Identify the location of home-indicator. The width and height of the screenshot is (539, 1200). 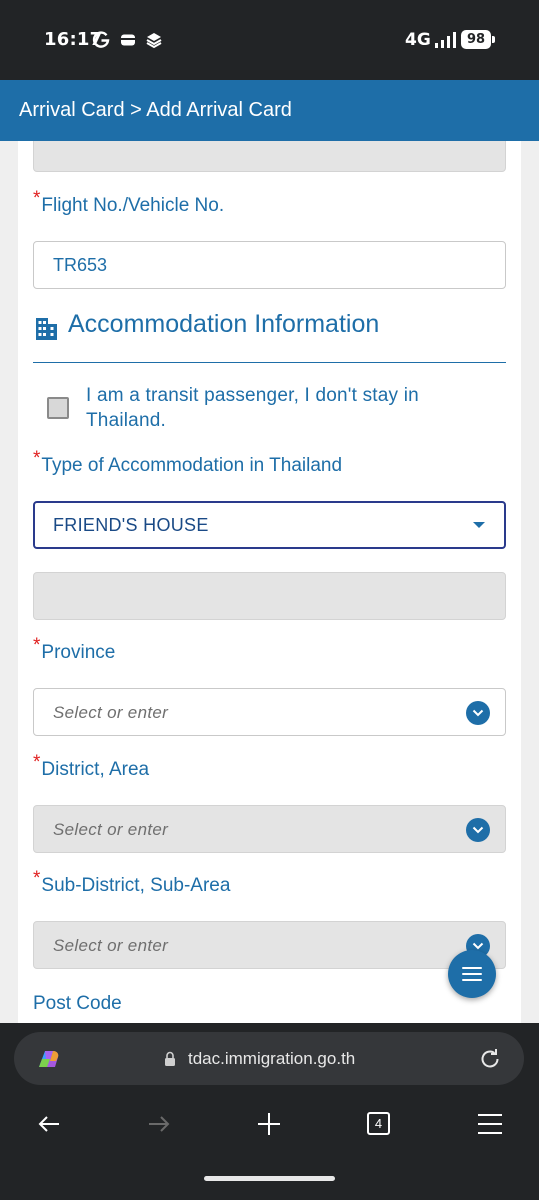
(269, 1178).